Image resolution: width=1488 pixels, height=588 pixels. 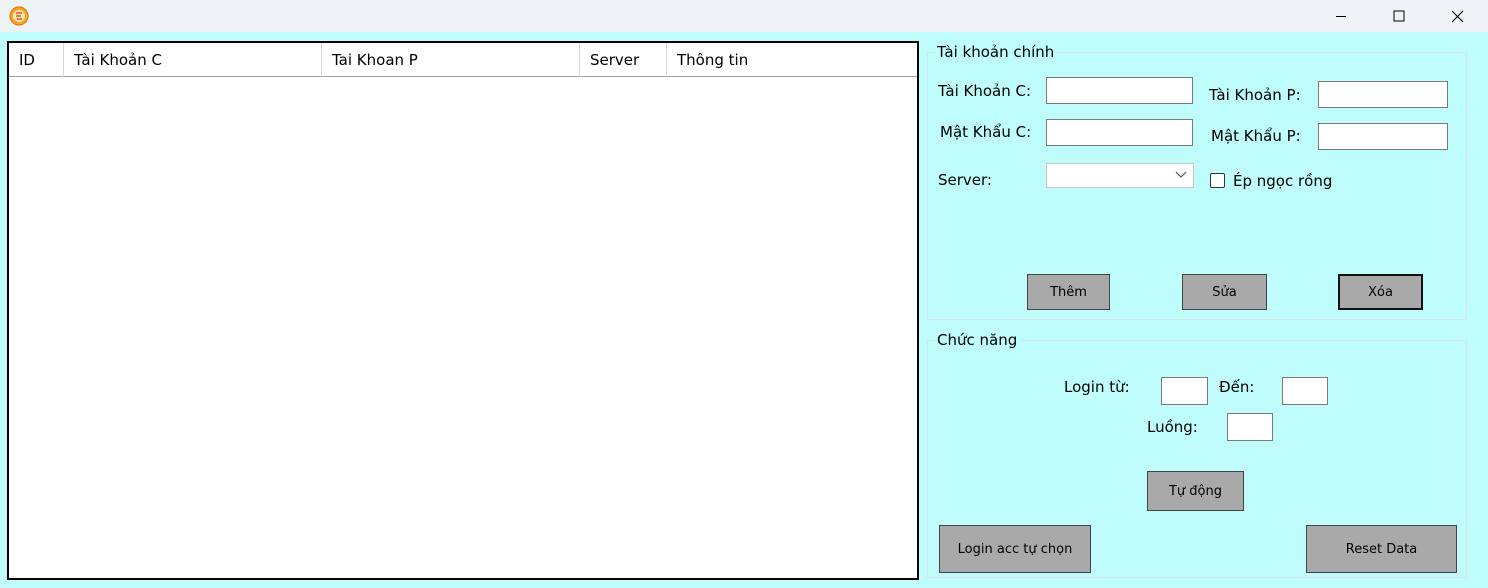 I want to click on functions-group-title: Chức năng, so click(x=977, y=340).